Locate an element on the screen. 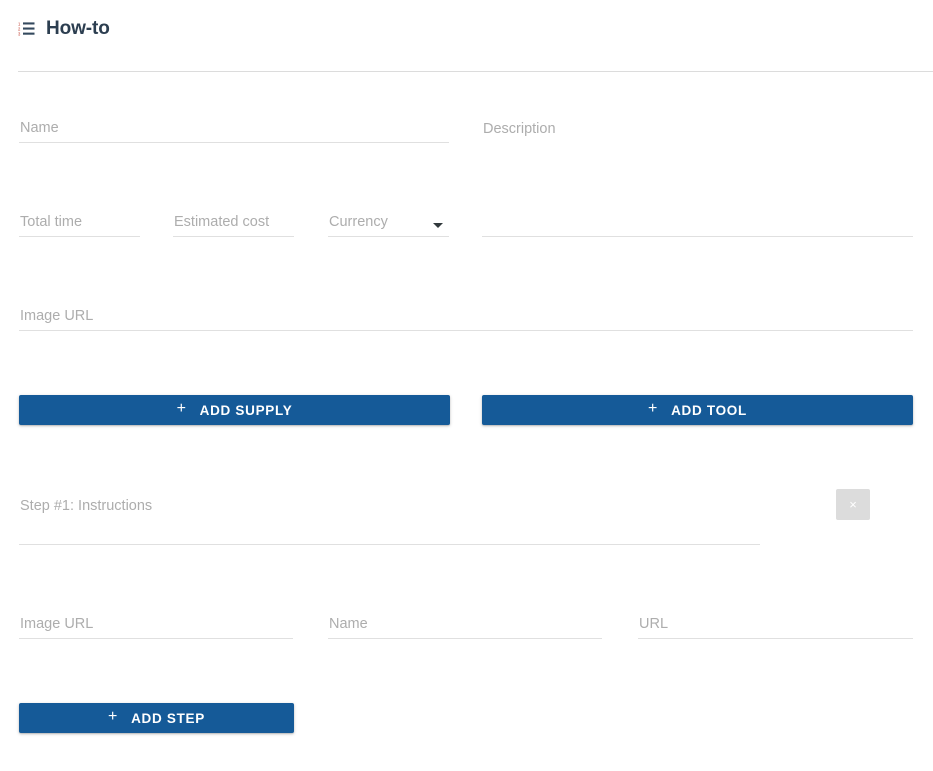 The image size is (933, 771). total-time-field is located at coordinates (79, 224).